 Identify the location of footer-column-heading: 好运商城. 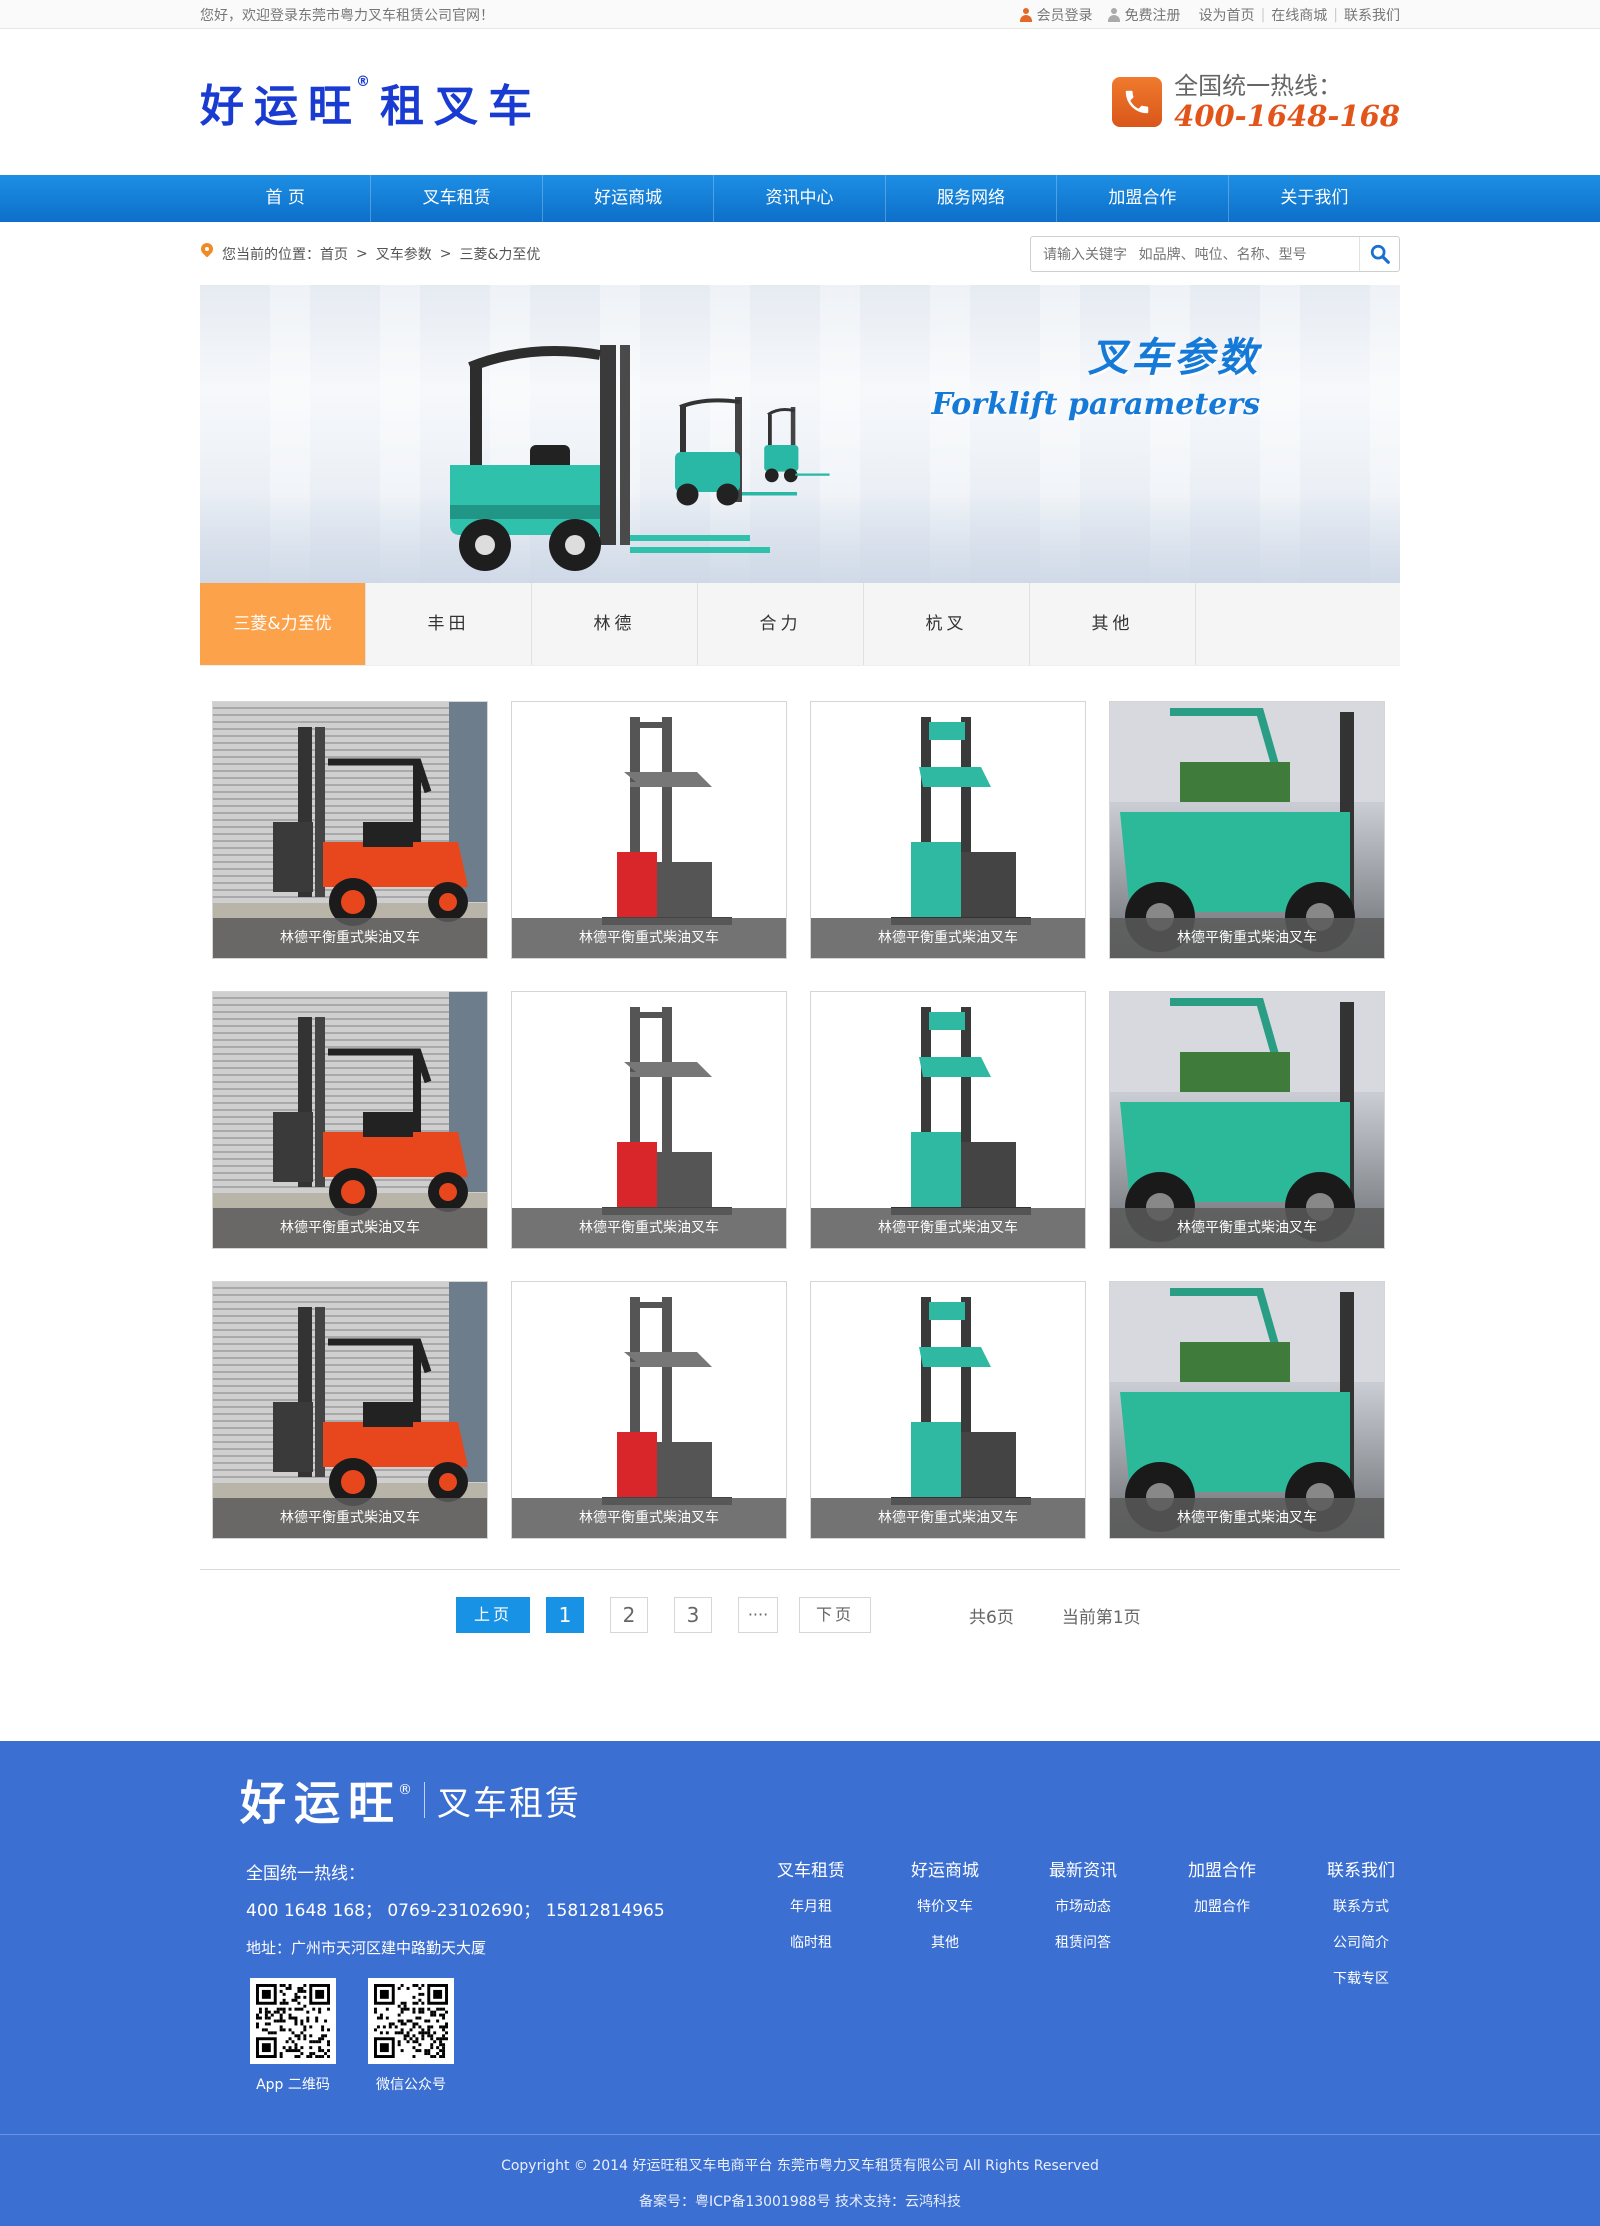
(945, 1871).